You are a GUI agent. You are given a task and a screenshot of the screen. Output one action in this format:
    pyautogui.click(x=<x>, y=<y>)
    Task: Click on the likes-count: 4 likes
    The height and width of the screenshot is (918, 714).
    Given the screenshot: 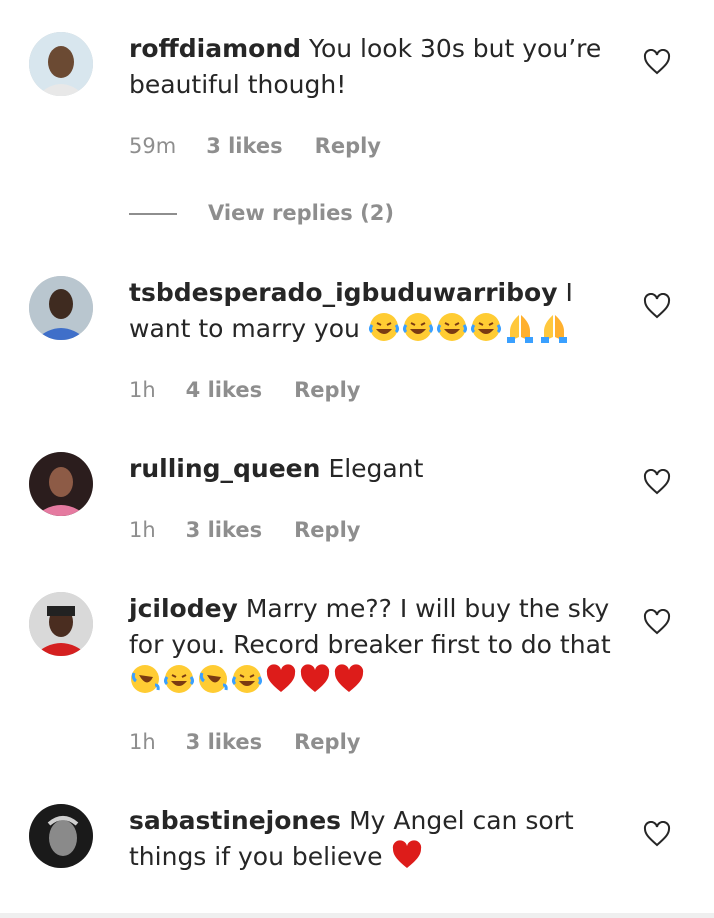 What is the action you would take?
    pyautogui.click(x=224, y=390)
    